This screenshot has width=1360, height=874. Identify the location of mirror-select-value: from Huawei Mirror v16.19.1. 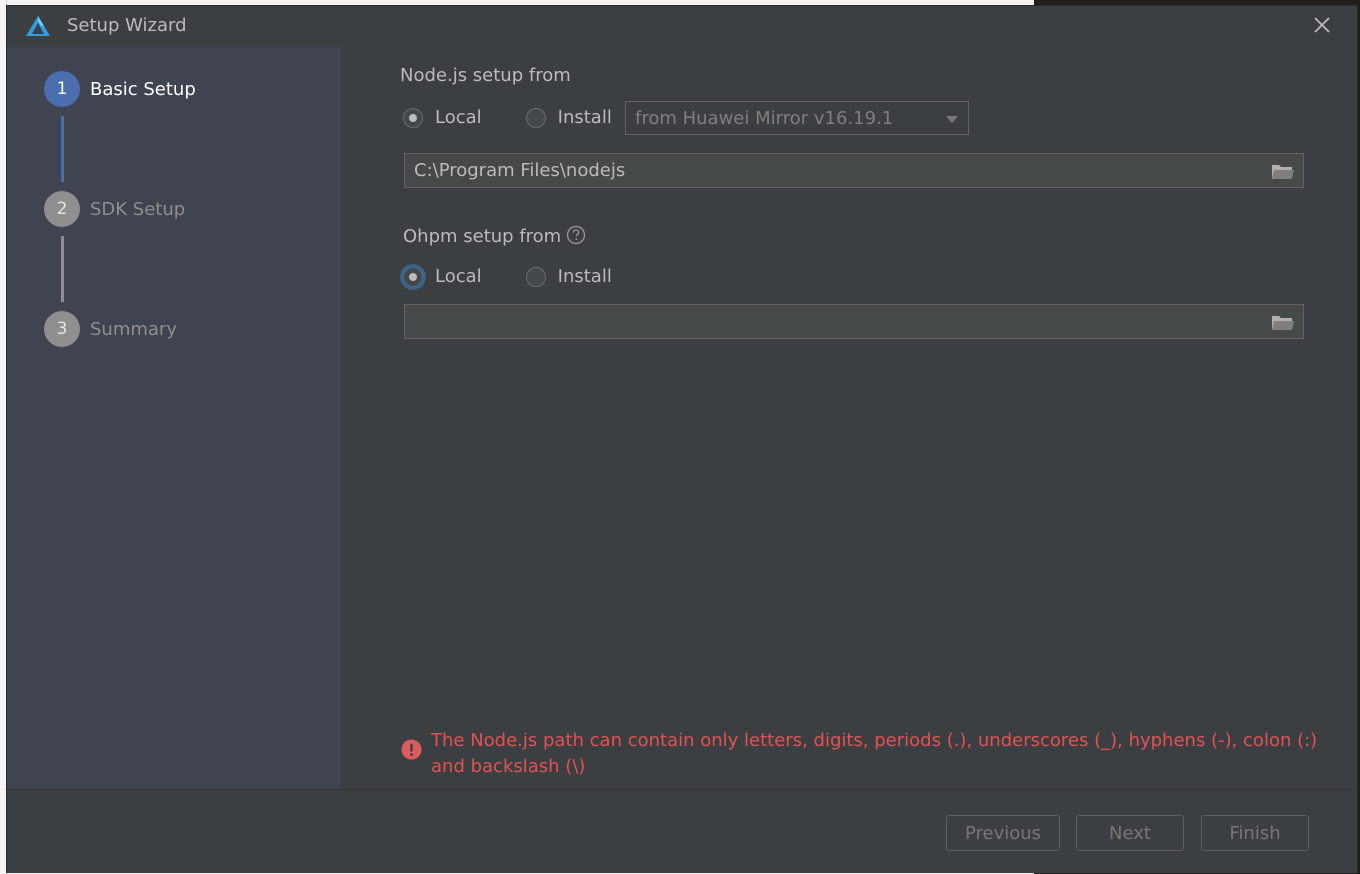
(764, 118).